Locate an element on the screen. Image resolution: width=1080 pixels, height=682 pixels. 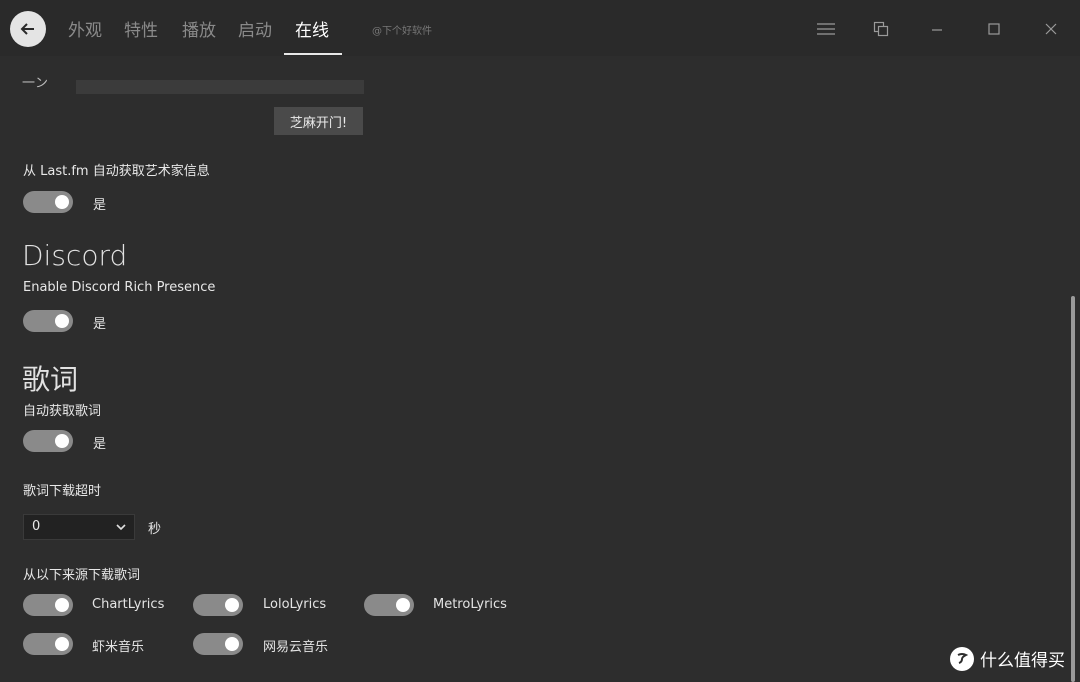
section-title-lyrics: 歌词 is located at coordinates (50, 379).